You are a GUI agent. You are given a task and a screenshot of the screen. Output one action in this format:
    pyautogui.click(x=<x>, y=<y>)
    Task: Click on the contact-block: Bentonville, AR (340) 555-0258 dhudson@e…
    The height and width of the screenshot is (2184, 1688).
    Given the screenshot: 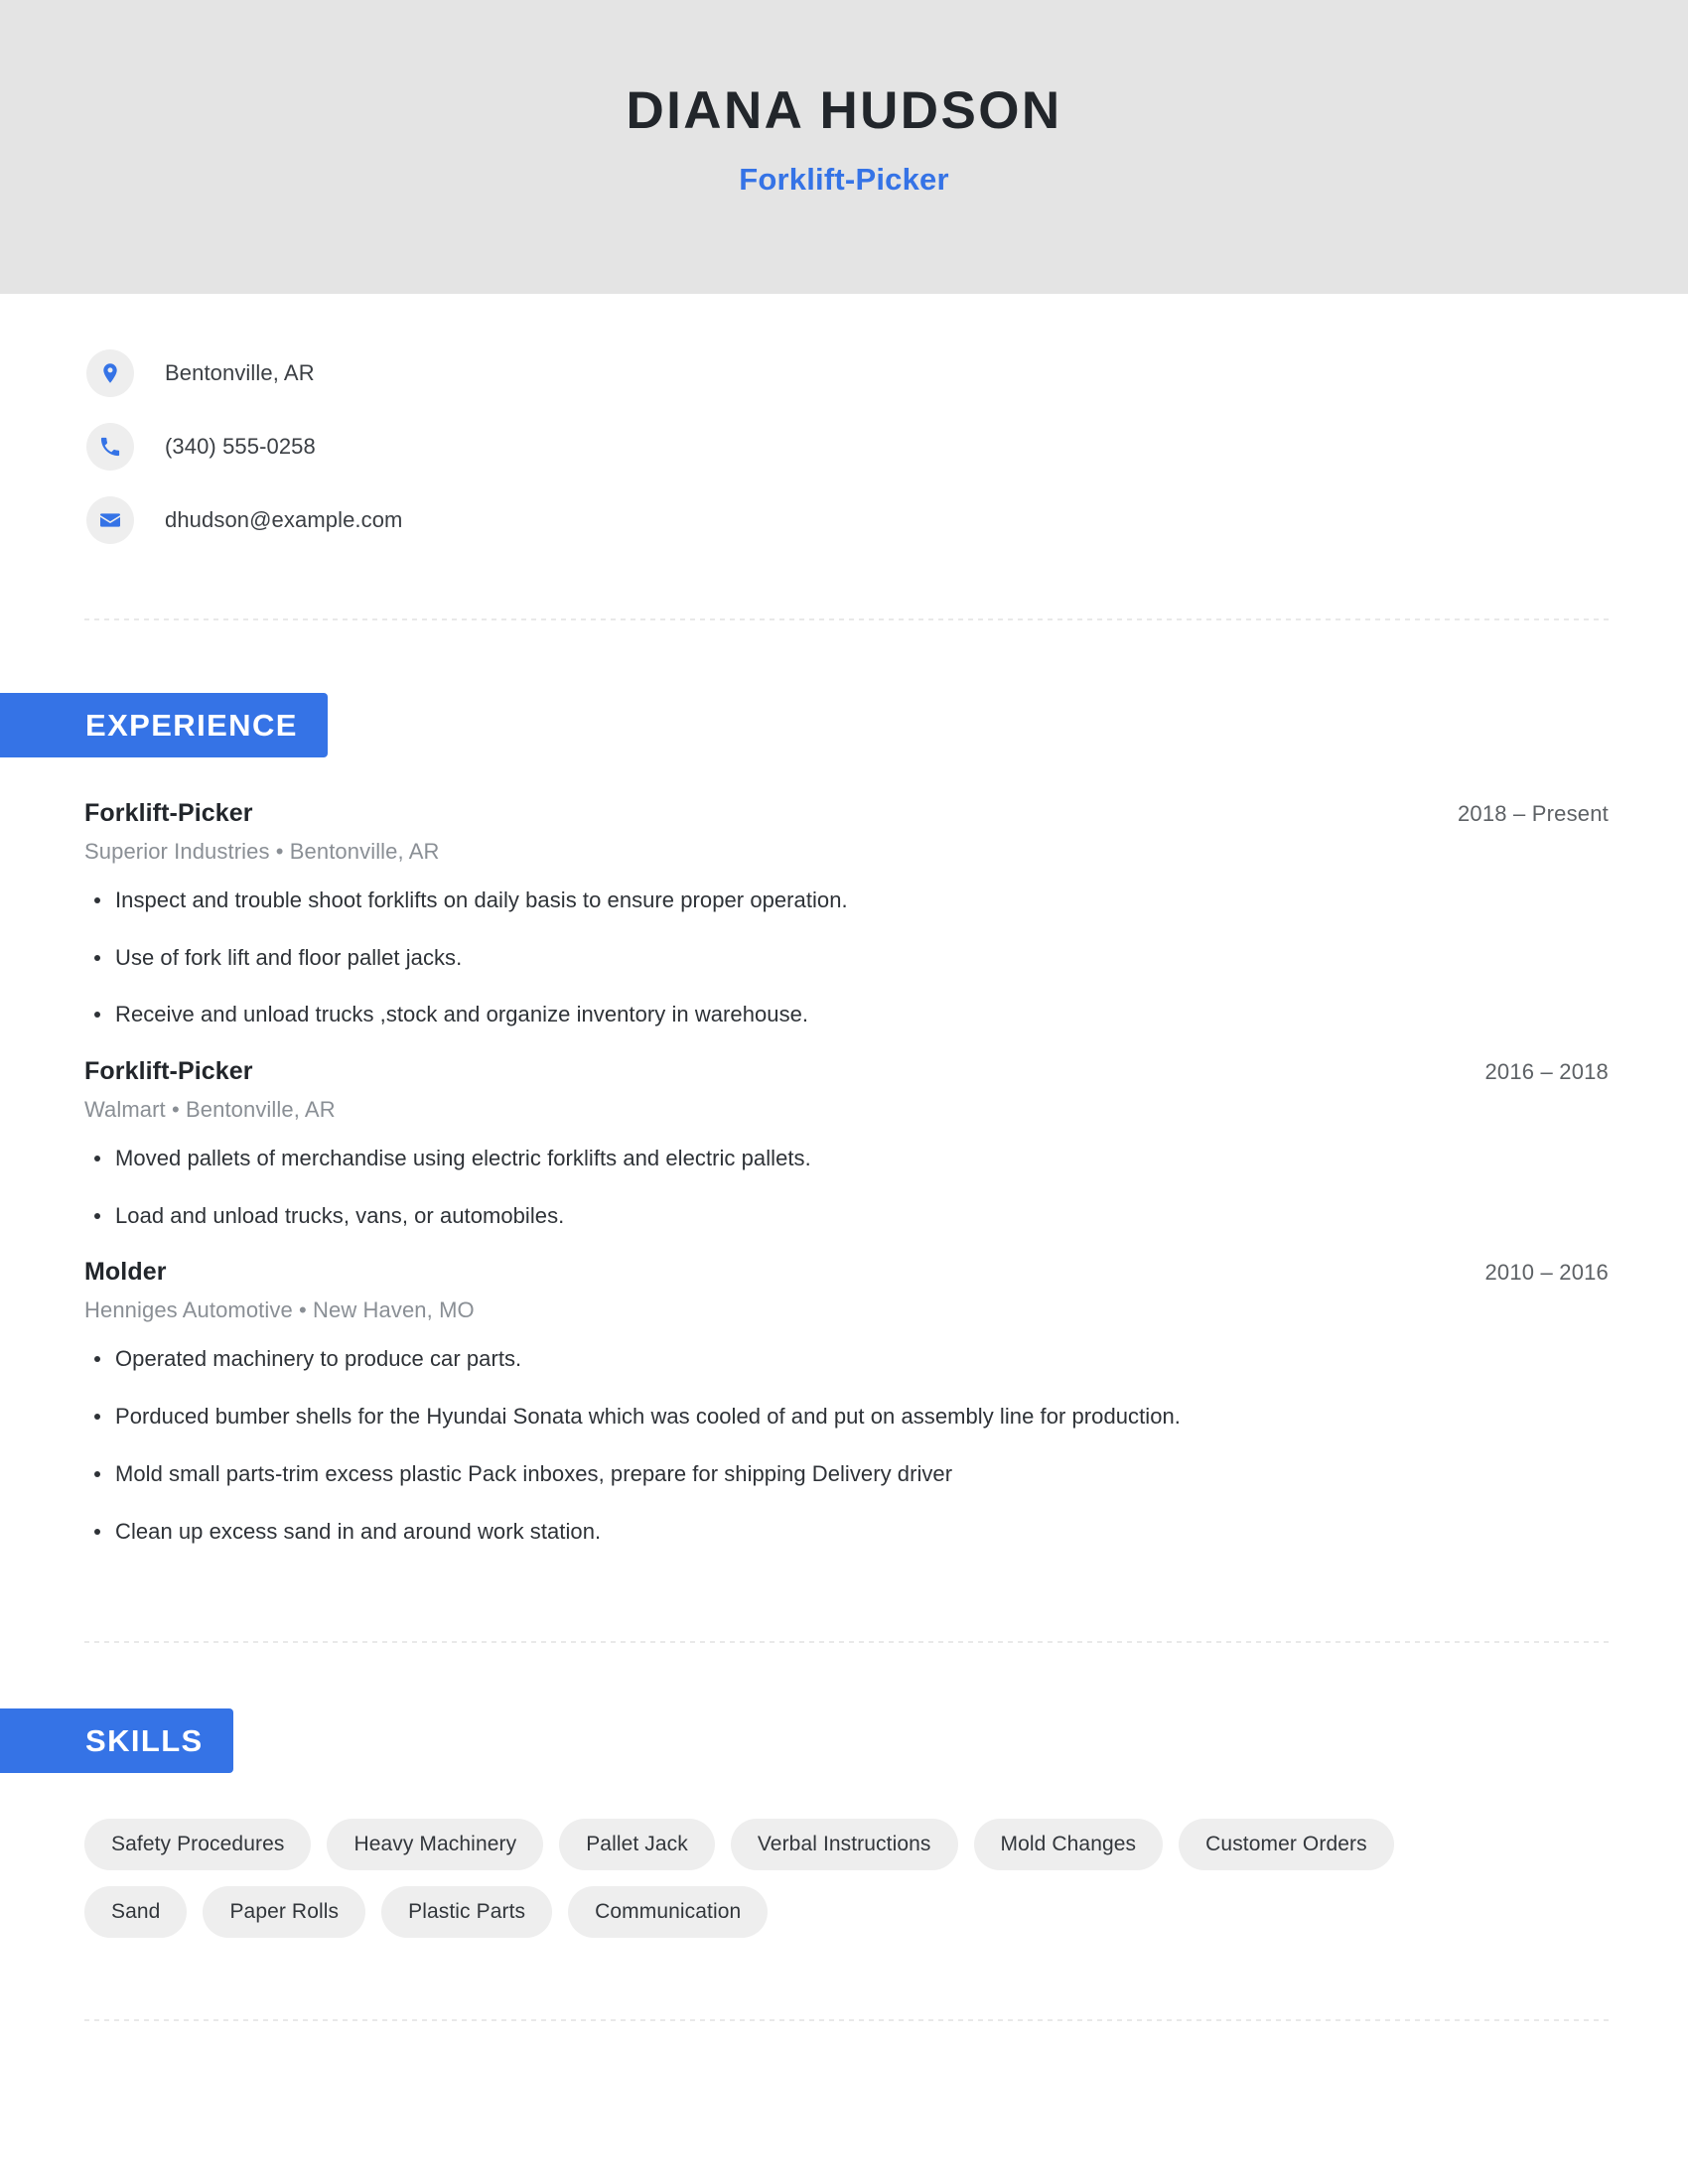 What is the action you would take?
    pyautogui.click(x=844, y=420)
    